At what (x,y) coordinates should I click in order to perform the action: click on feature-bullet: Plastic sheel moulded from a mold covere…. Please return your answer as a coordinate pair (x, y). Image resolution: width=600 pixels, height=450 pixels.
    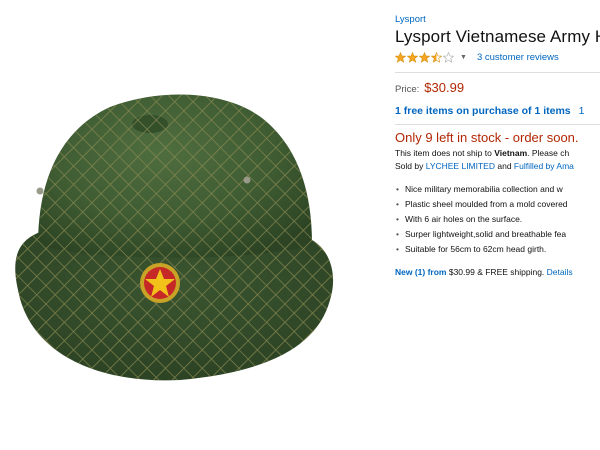
    Looking at the image, I should click on (497, 204).